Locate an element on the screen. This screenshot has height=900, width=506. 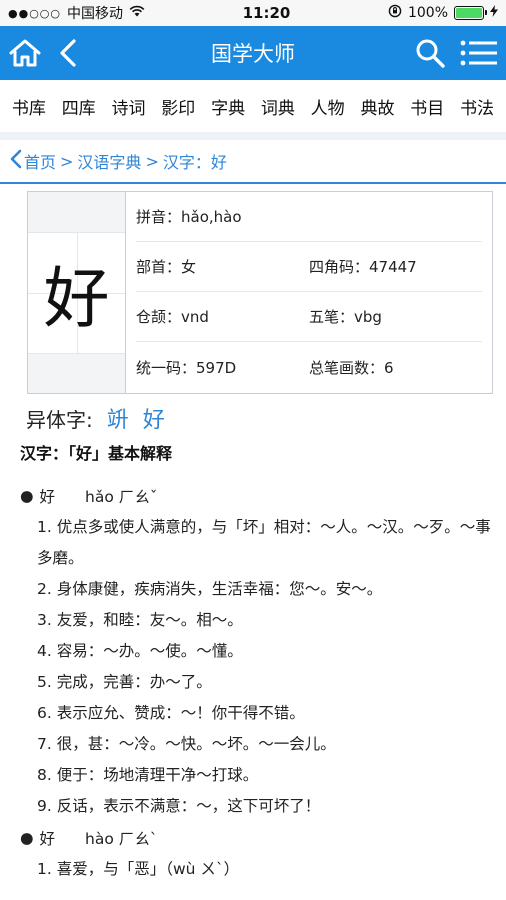
basic-explanation-title: 汉字：「好」基本解释 is located at coordinates (96, 453).